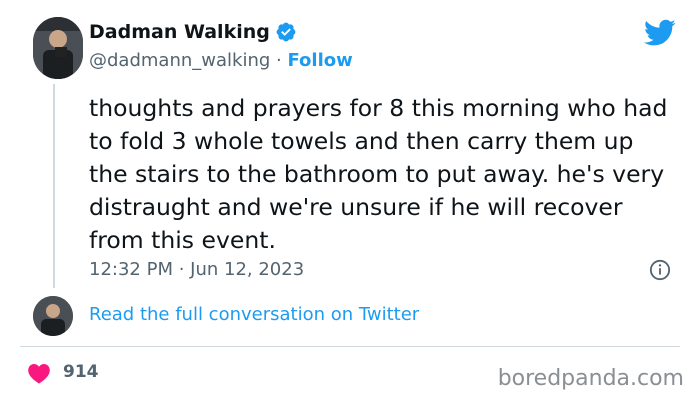 This screenshot has height=400, width=700. Describe the element at coordinates (286, 32) in the screenshot. I see `verified-badge-icon` at that location.